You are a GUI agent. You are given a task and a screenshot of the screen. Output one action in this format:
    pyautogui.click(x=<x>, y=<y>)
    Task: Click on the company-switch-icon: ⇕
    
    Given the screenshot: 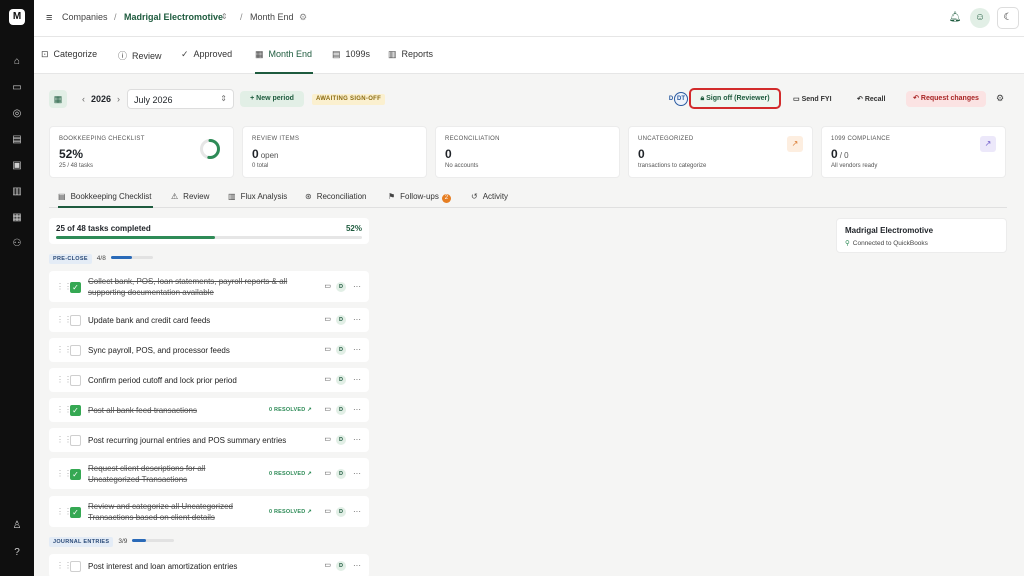 What is the action you would take?
    pyautogui.click(x=224, y=16)
    